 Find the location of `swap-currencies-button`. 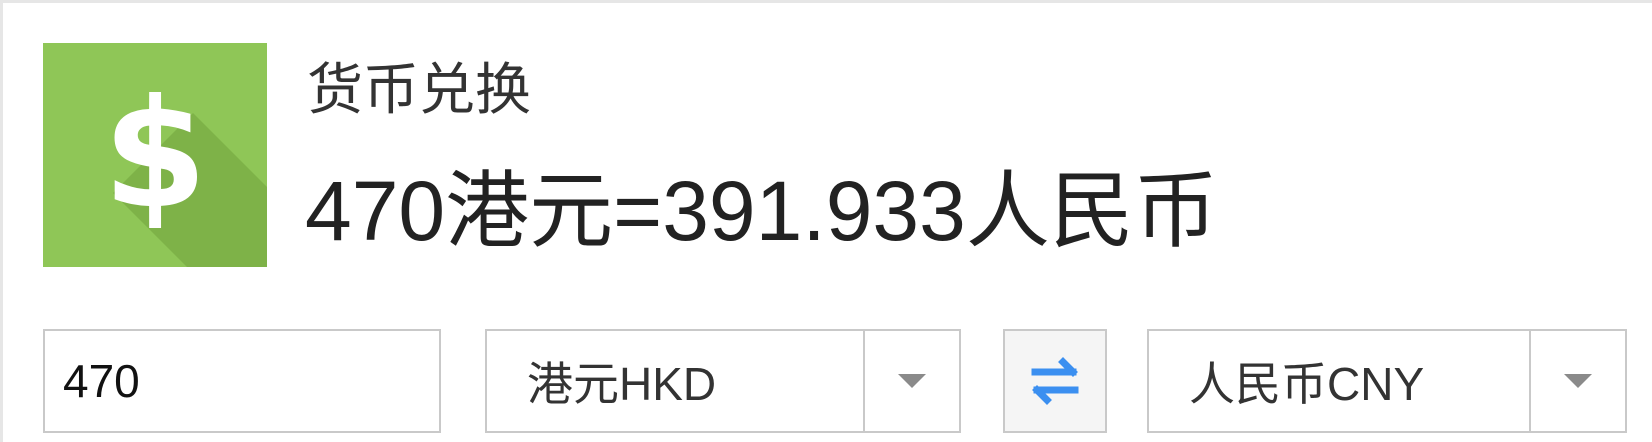

swap-currencies-button is located at coordinates (1055, 381).